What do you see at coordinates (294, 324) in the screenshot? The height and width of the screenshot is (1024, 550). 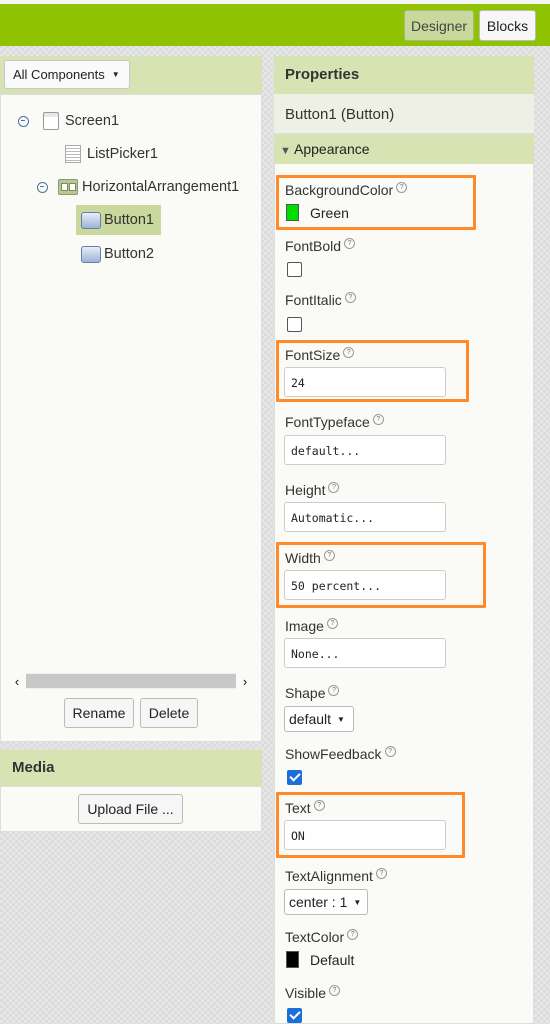 I see `fontitalic-checkbox` at bounding box center [294, 324].